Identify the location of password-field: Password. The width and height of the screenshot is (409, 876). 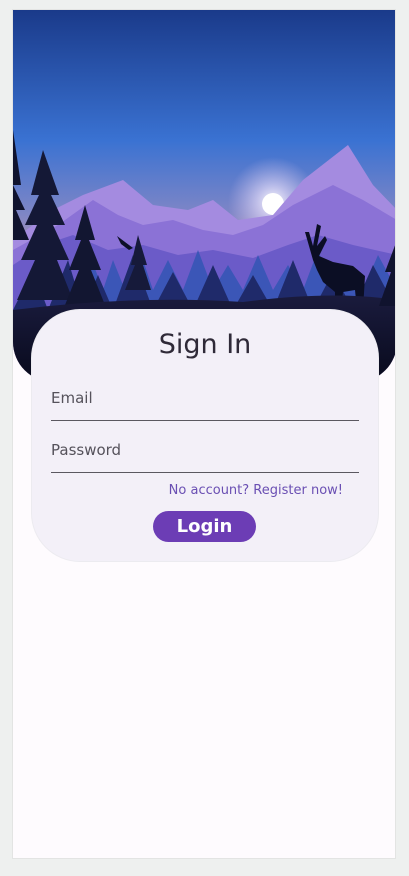
(207, 454).